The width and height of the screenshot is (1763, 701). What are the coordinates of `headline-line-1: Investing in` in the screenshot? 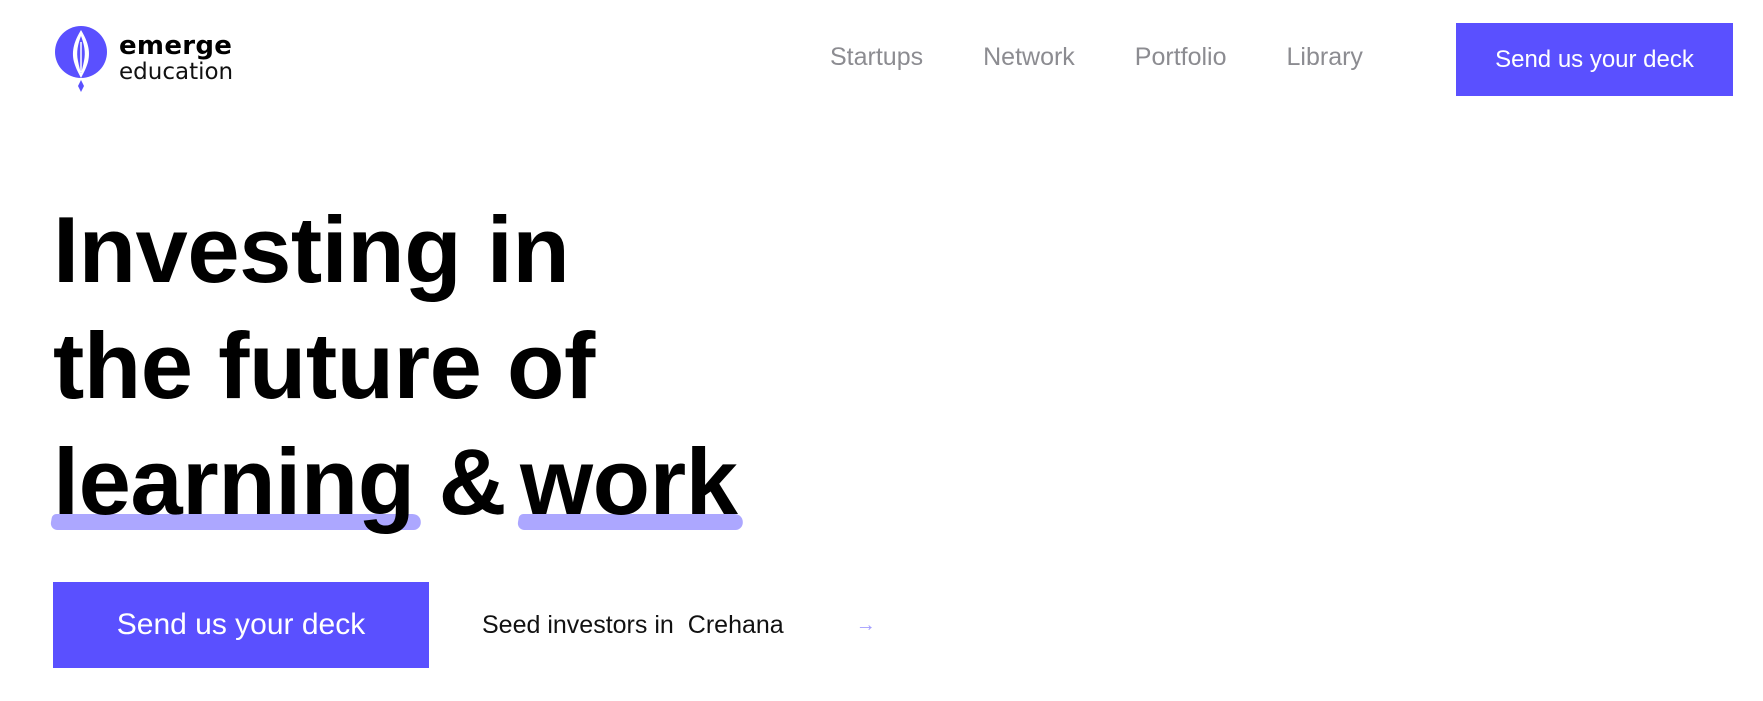 It's located at (311, 249).